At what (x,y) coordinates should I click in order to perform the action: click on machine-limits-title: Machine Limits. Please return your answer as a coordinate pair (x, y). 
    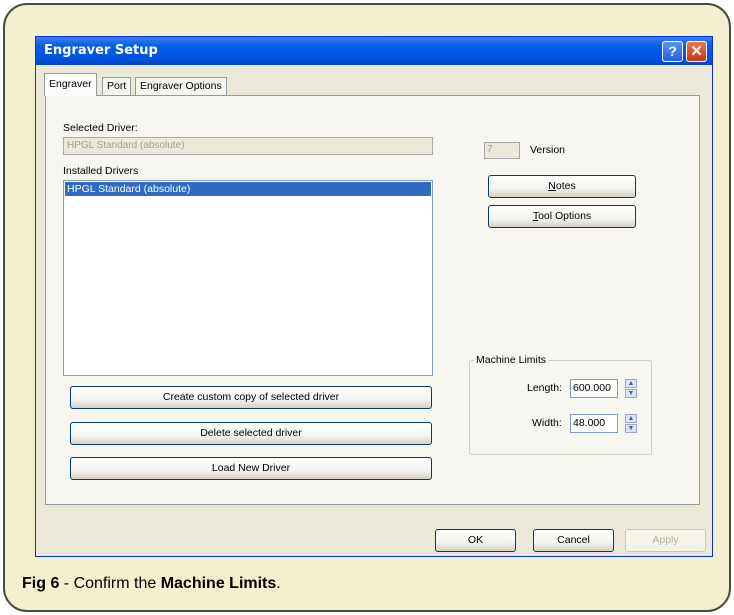
    Looking at the image, I should click on (511, 360).